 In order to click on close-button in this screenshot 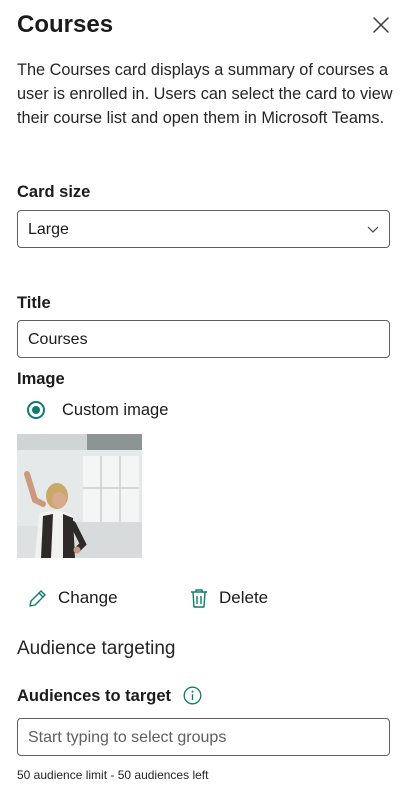, I will do `click(381, 25)`.